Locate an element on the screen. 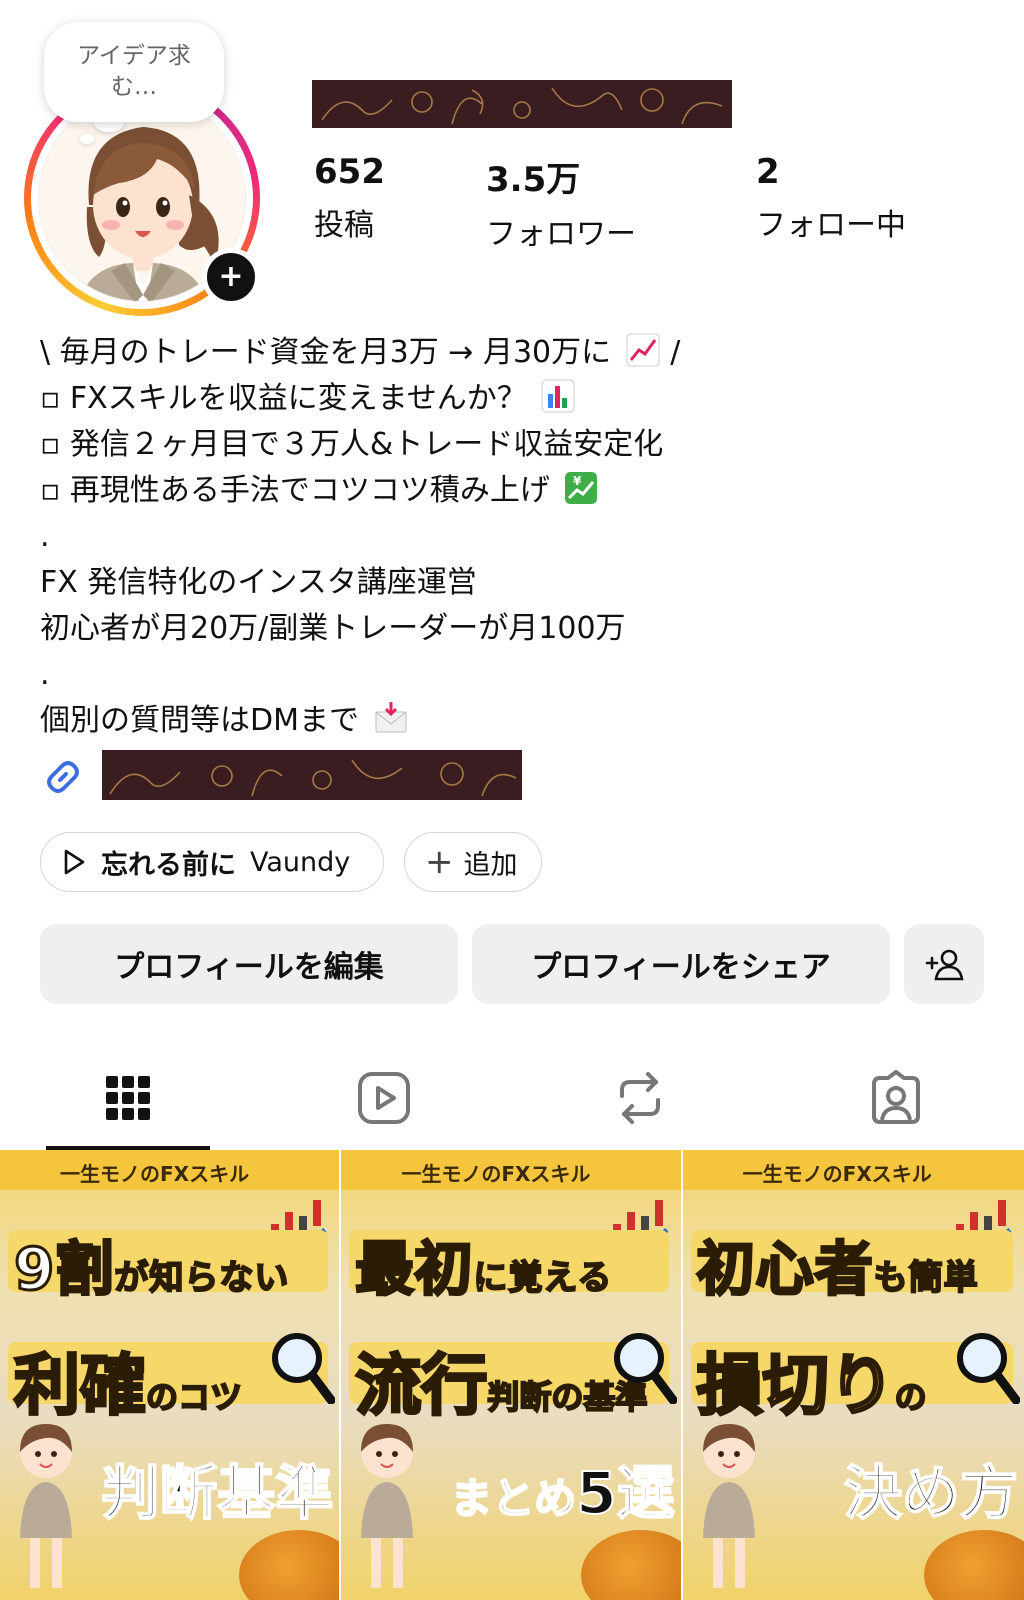  add-pill-label: 追加 is located at coordinates (490, 865).